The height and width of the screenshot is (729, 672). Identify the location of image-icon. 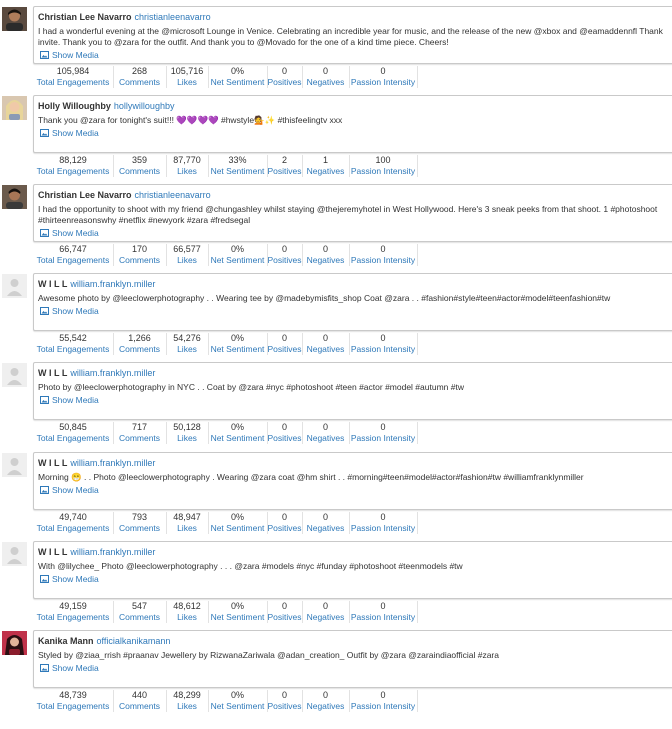
(46, 133).